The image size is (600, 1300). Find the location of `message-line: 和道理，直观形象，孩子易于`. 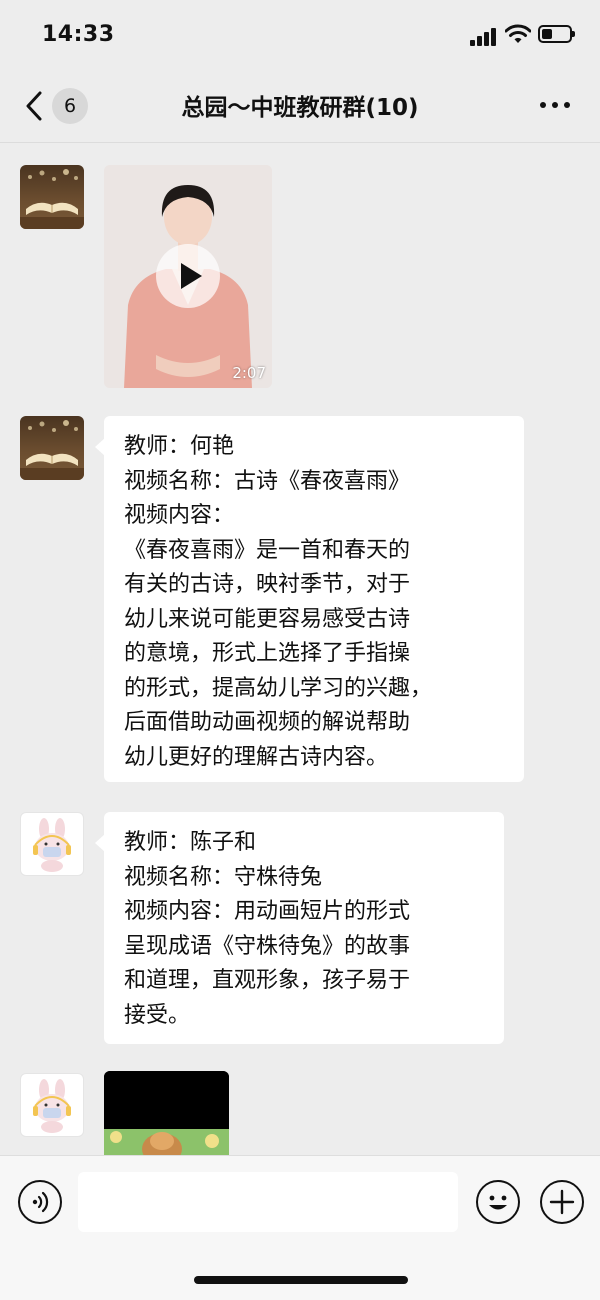

message-line: 和道理，直观形象，孩子易于 is located at coordinates (267, 980).